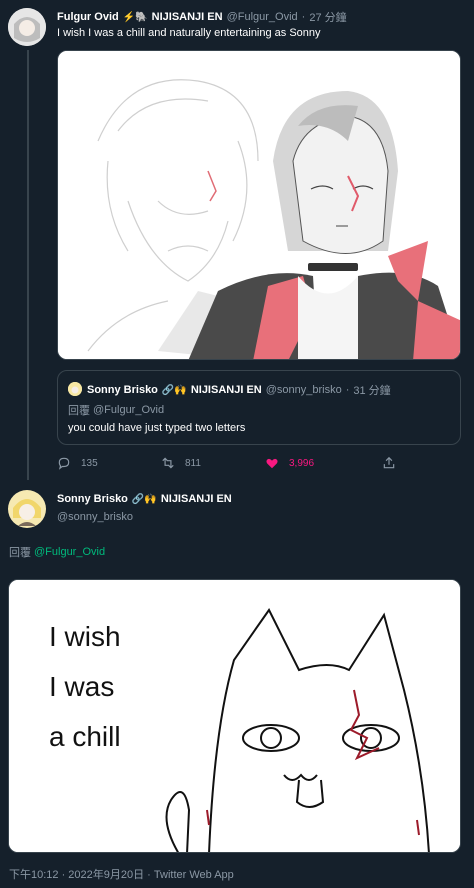 The image size is (474, 888). I want to click on quote-text: you could have just typed two letters, so click(157, 428).